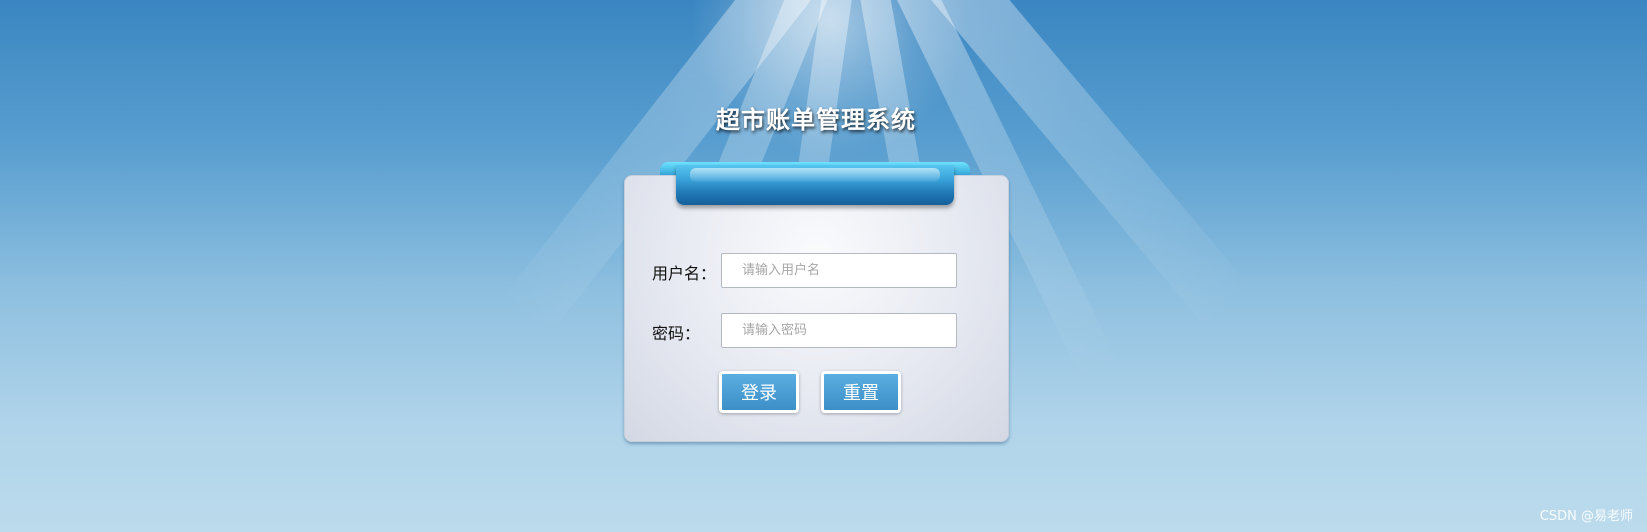  I want to click on password-label: 密码：, so click(676, 333).